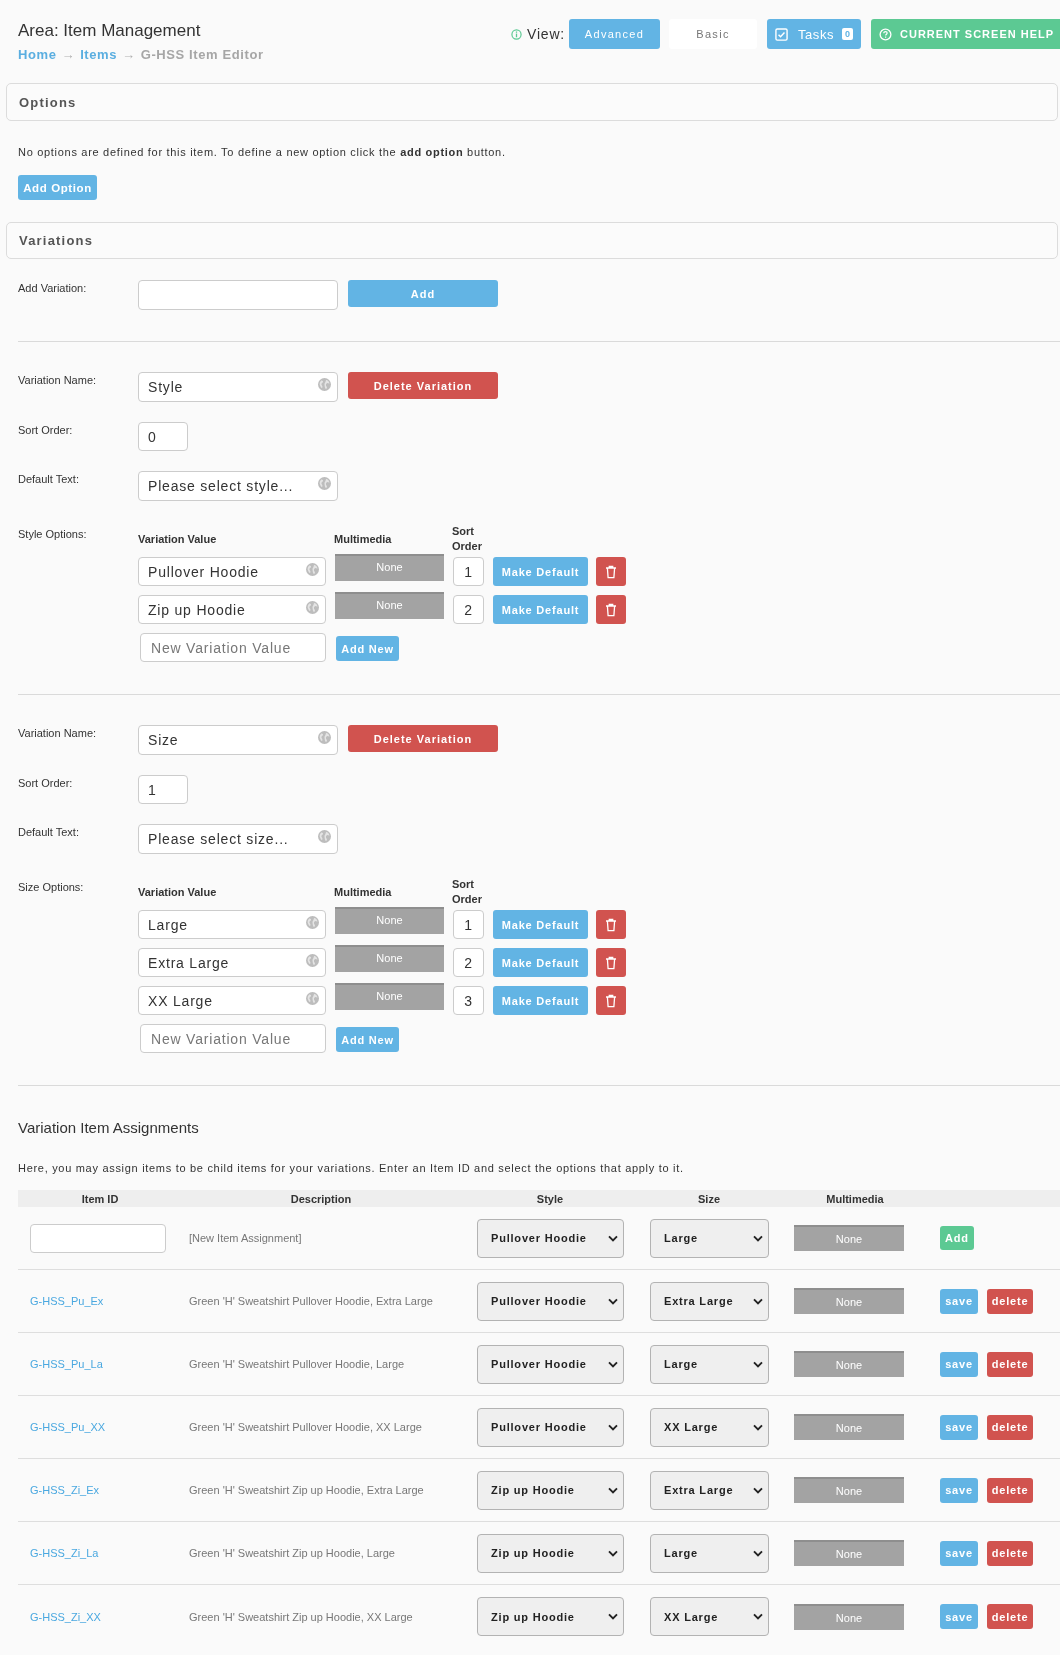 The height and width of the screenshot is (1655, 1060). I want to click on variation-name-field: Size, so click(238, 740).